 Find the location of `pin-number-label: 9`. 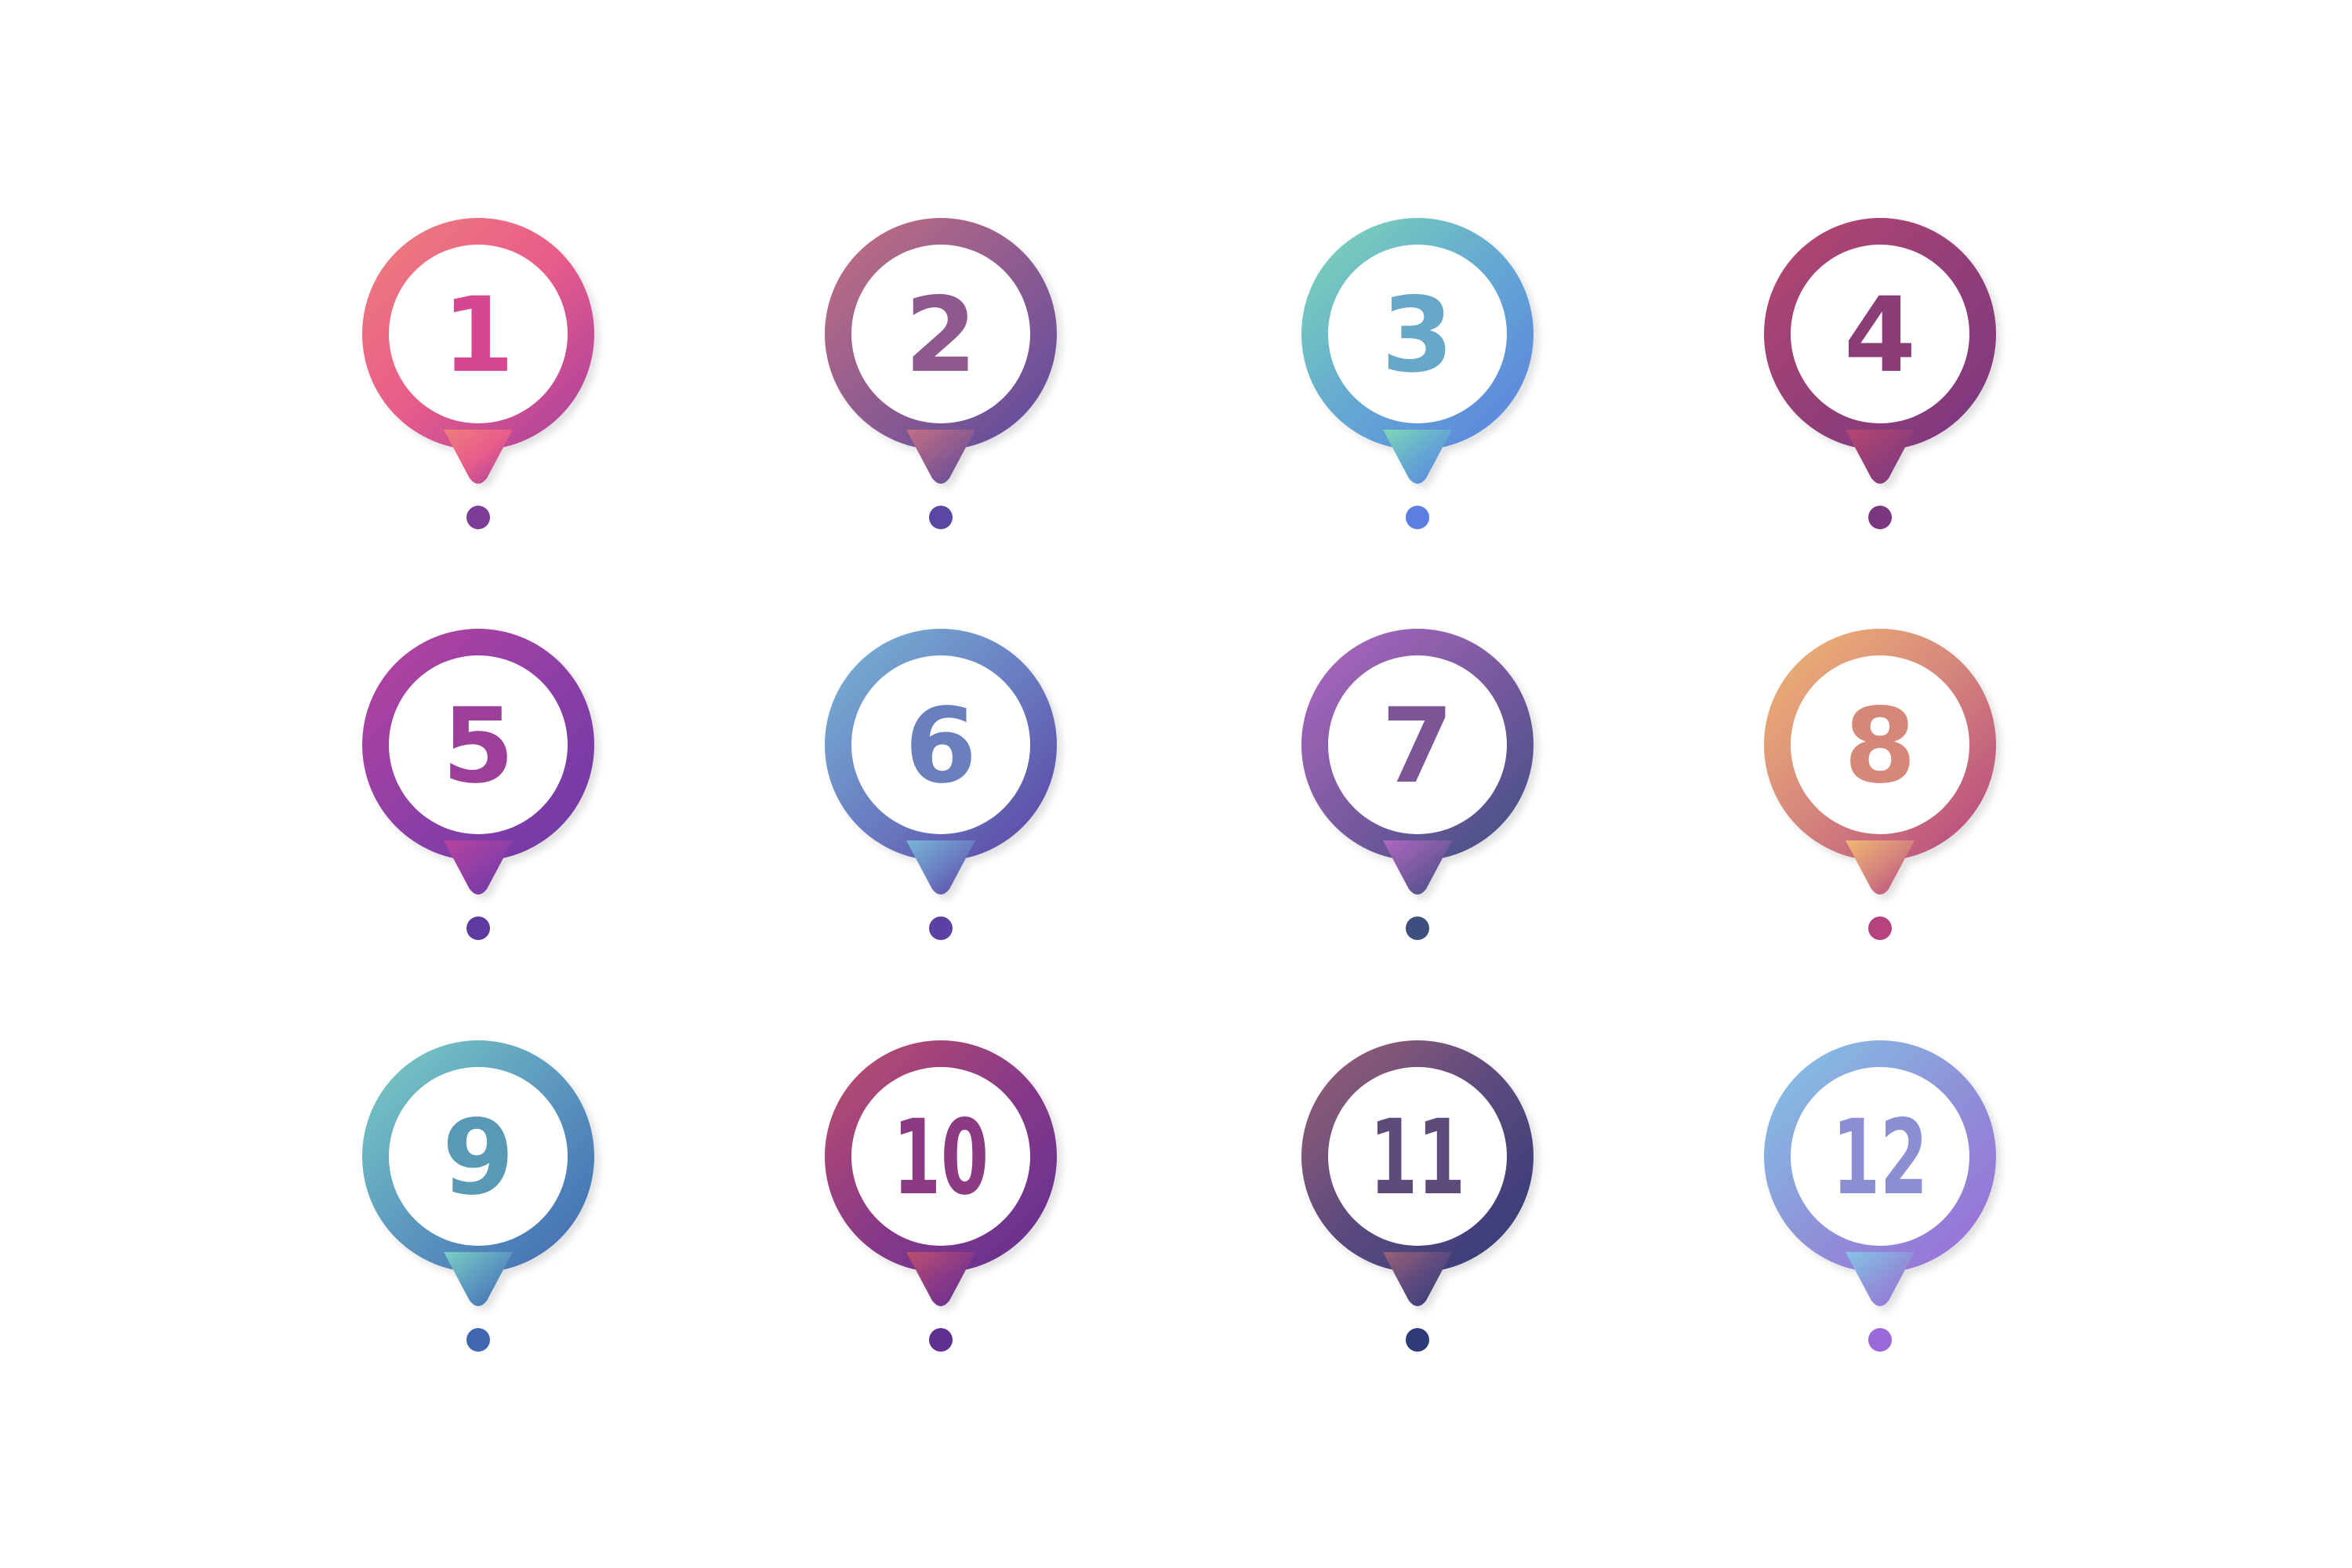

pin-number-label: 9 is located at coordinates (478, 1158).